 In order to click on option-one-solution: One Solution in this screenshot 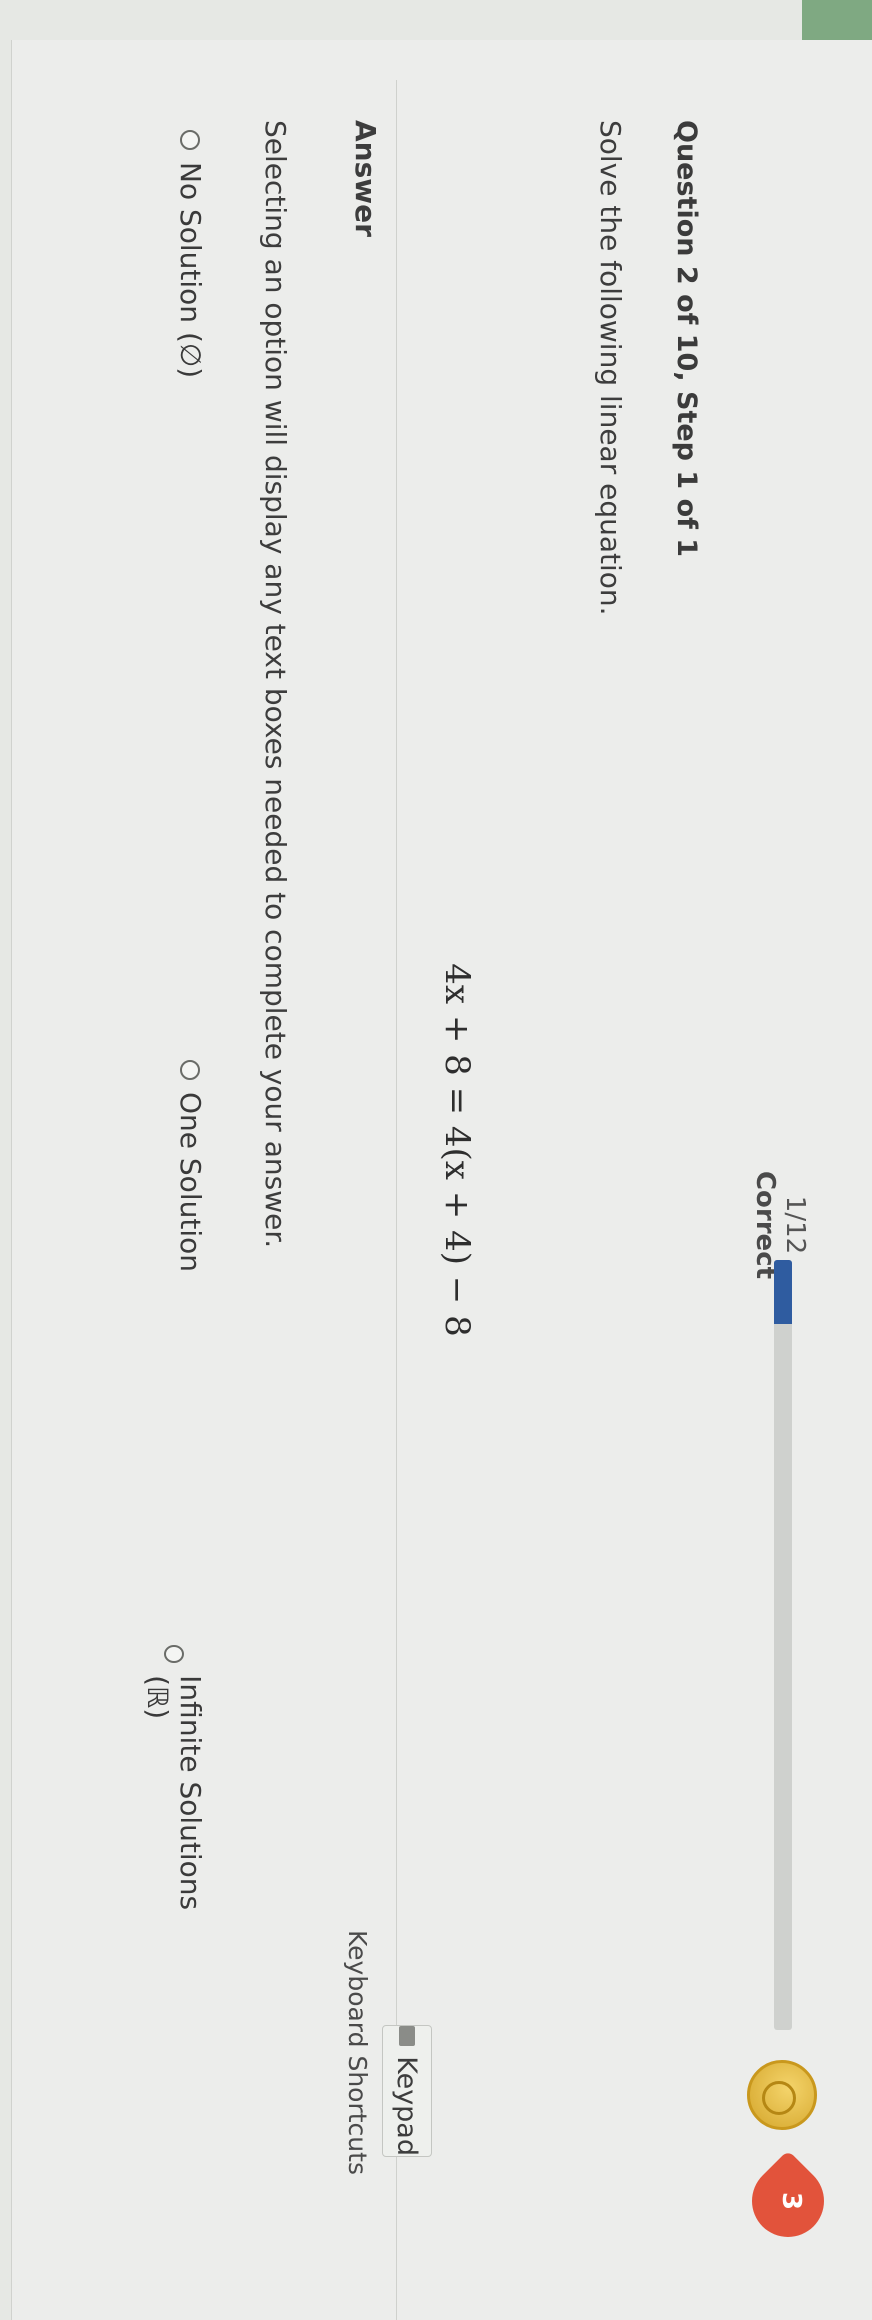, I will do `click(190, 1166)`.